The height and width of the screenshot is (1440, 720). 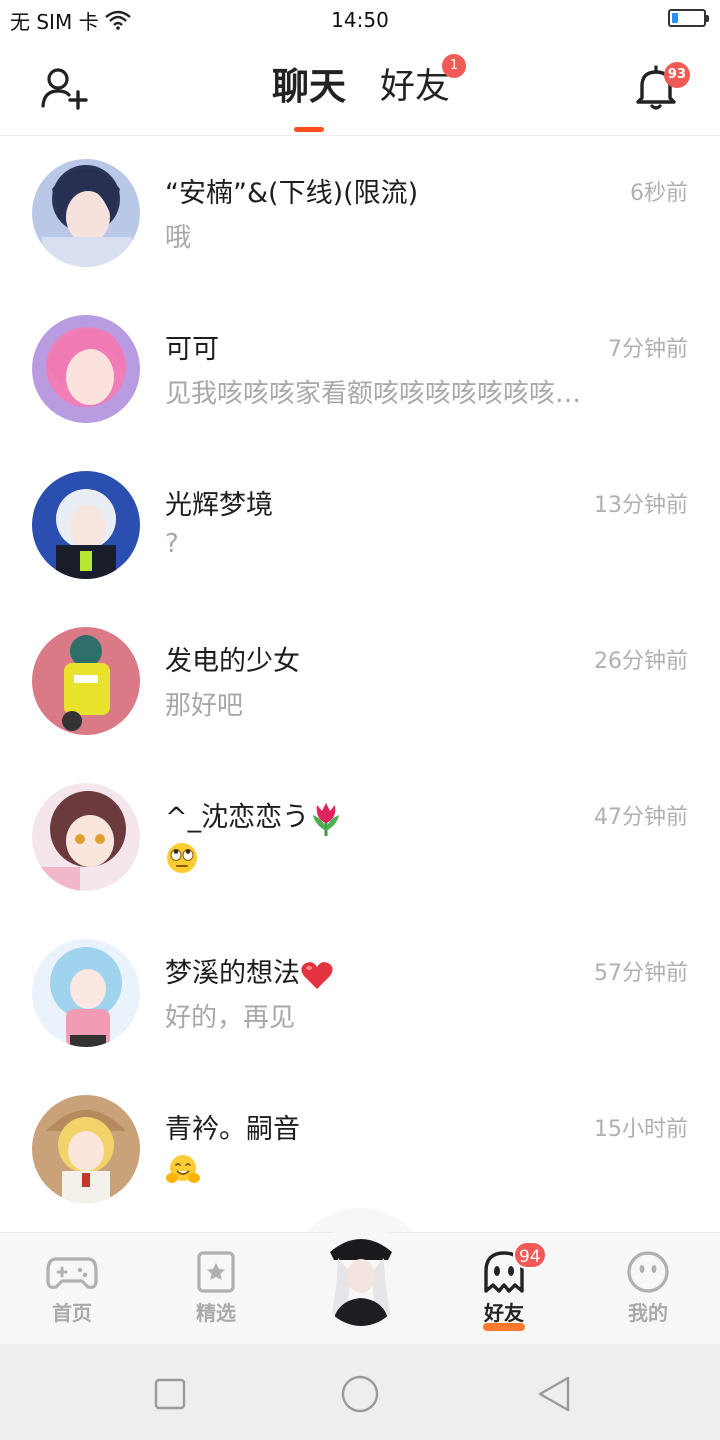 What do you see at coordinates (676, 75) in the screenshot?
I see `notification-badge: 93` at bounding box center [676, 75].